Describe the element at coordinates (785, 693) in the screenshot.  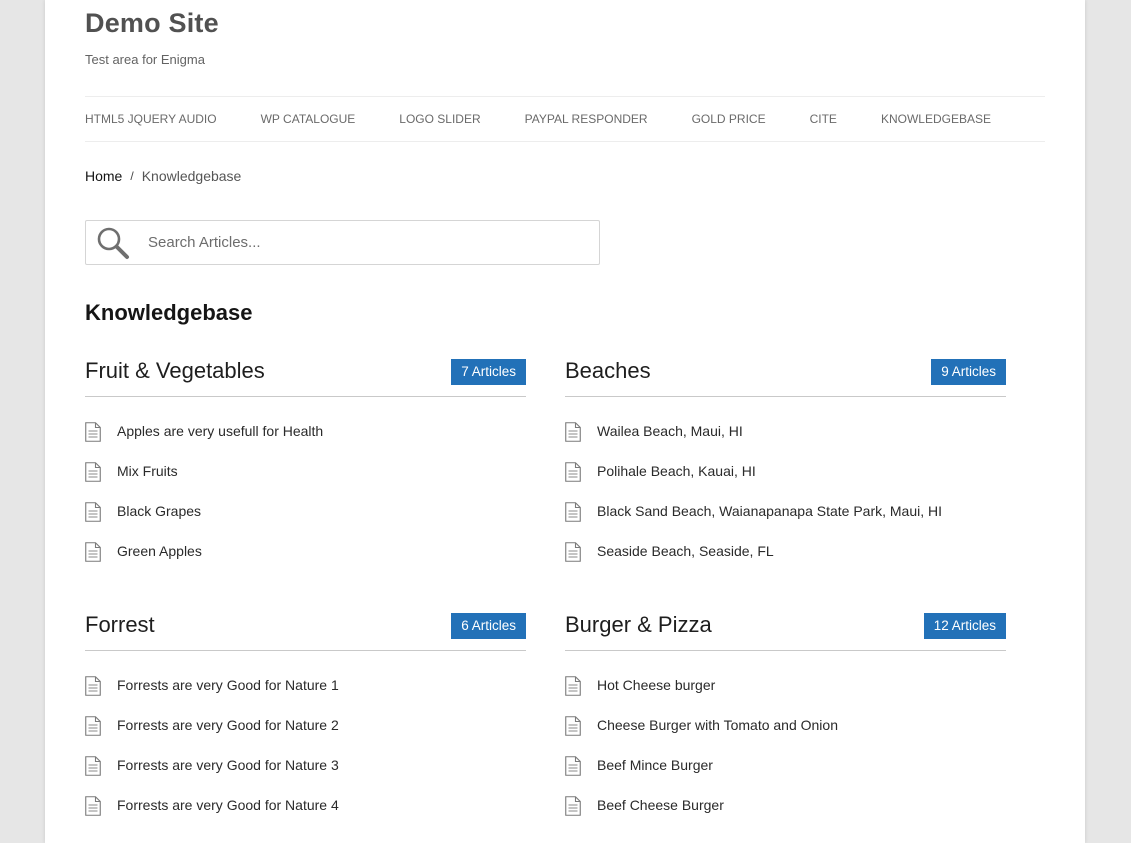
I see `list-item: Hot Cheese burger` at that location.